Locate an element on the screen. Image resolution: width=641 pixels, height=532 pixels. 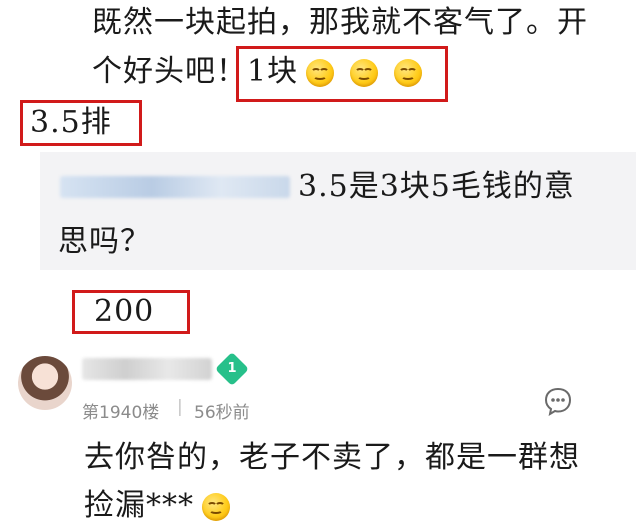
comment-line2-text: 捡漏*** is located at coordinates (139, 505).